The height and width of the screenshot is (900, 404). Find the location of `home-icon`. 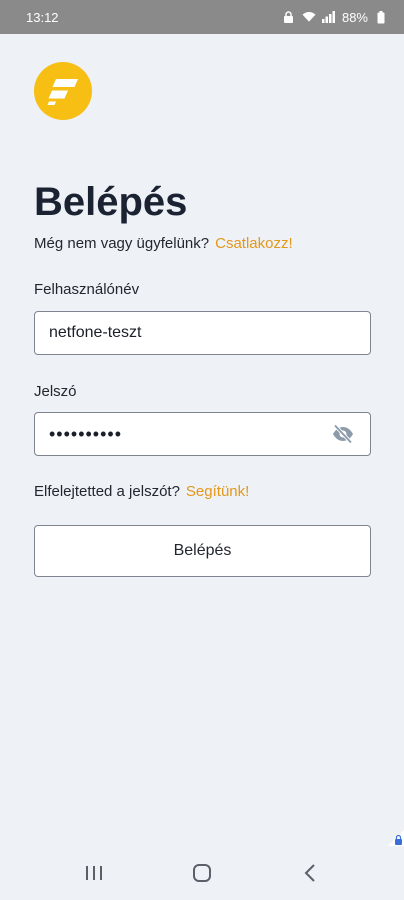

home-icon is located at coordinates (202, 873).